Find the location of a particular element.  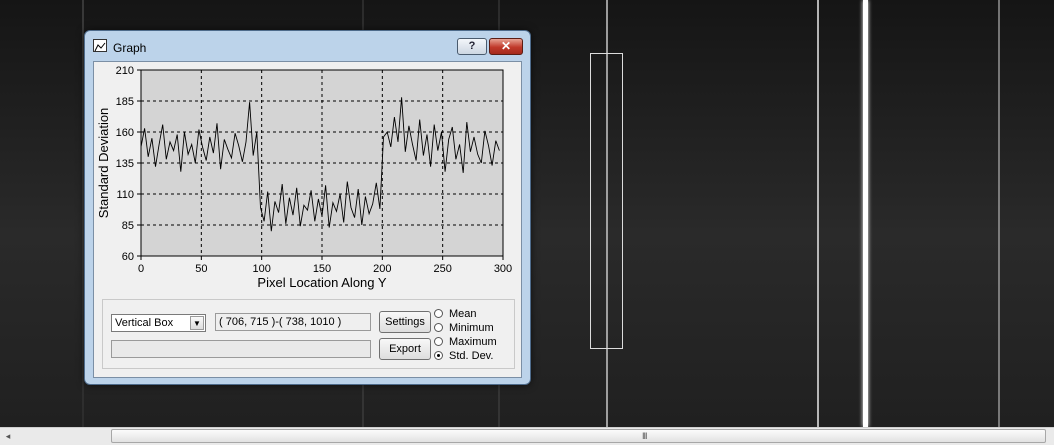

x-tick-label: 0 is located at coordinates (141, 269).